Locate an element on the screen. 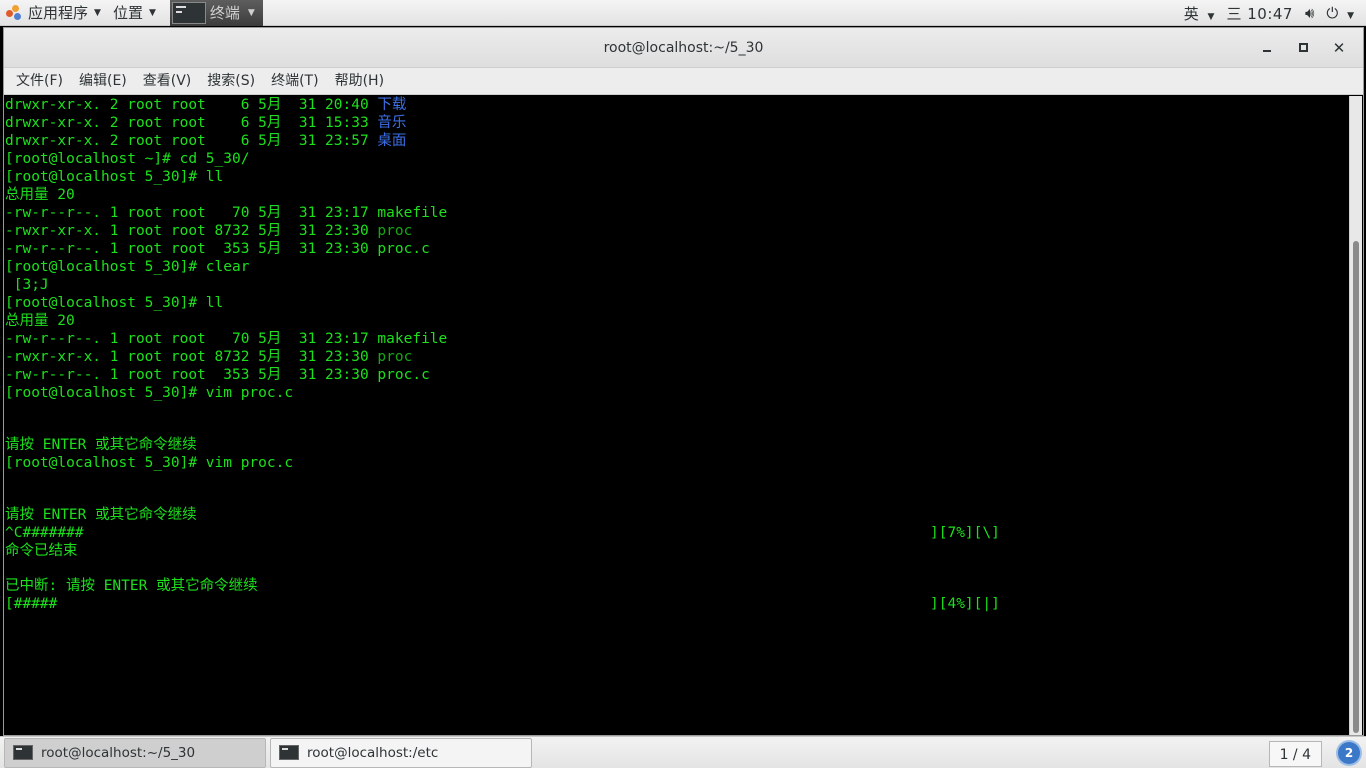 Image resolution: width=1366 pixels, height=768 pixels. terminal-line-text: [##### is located at coordinates (31, 604).